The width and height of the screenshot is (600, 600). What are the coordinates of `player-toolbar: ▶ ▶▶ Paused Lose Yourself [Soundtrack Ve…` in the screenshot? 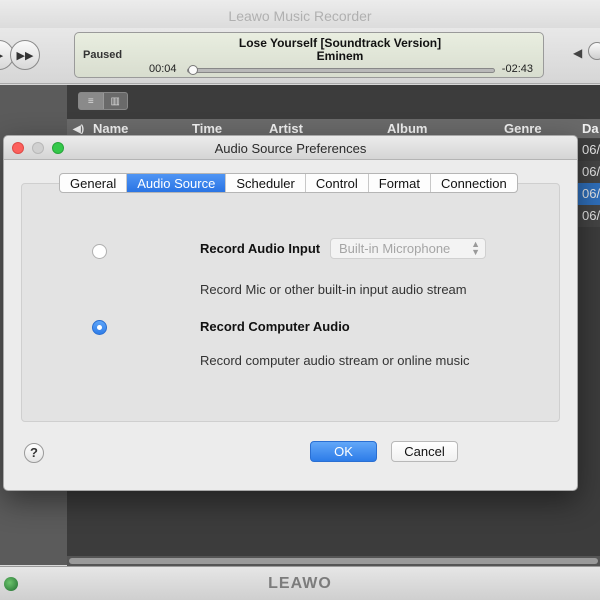 It's located at (300, 56).